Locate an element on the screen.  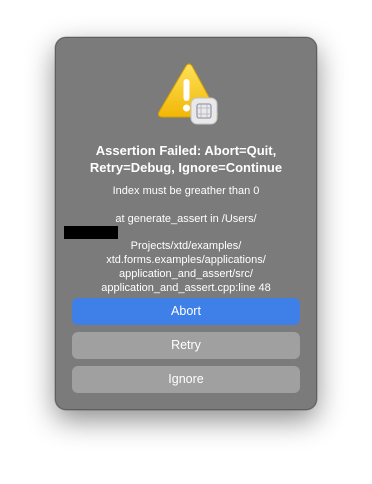
redacted-block is located at coordinates (91, 232).